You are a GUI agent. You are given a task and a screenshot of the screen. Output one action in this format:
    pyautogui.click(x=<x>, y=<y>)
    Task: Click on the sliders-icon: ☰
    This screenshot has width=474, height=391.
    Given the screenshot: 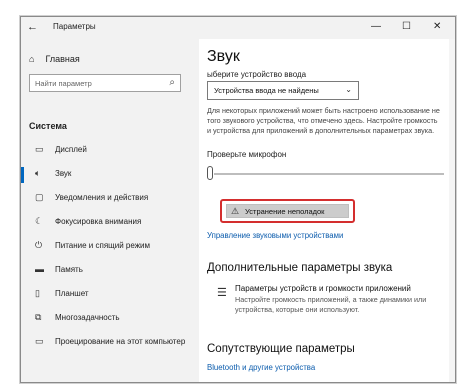 What is the action you would take?
    pyautogui.click(x=222, y=293)
    